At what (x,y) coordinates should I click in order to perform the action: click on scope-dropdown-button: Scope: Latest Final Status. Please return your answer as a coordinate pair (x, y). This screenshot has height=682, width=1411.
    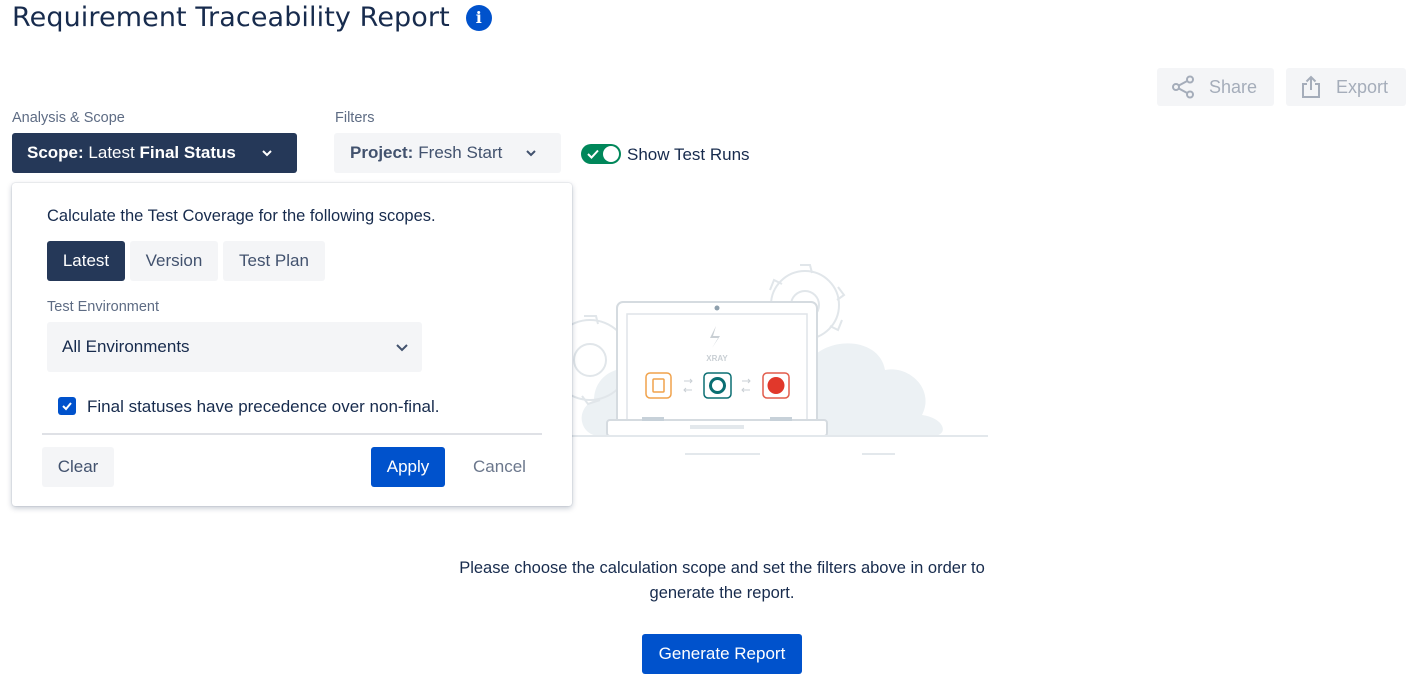
    Looking at the image, I should click on (154, 153).